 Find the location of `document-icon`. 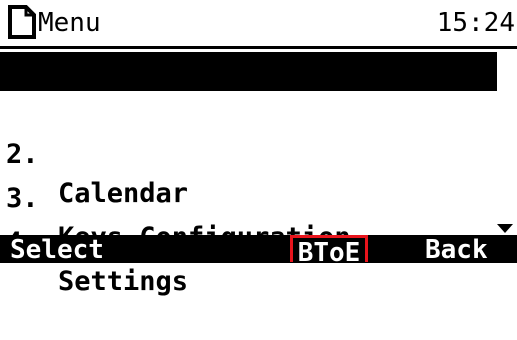

document-icon is located at coordinates (22, 22).